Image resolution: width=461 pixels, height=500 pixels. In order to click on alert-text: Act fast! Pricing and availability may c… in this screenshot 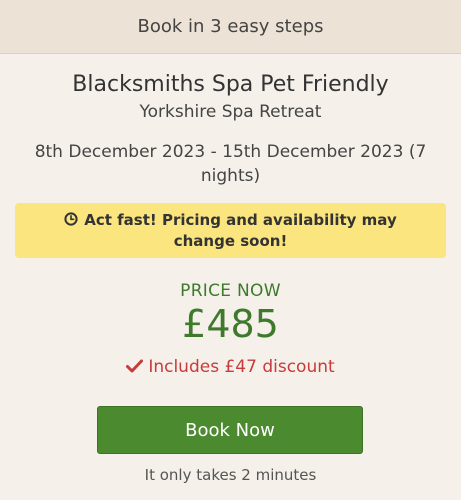, I will do `click(240, 230)`.